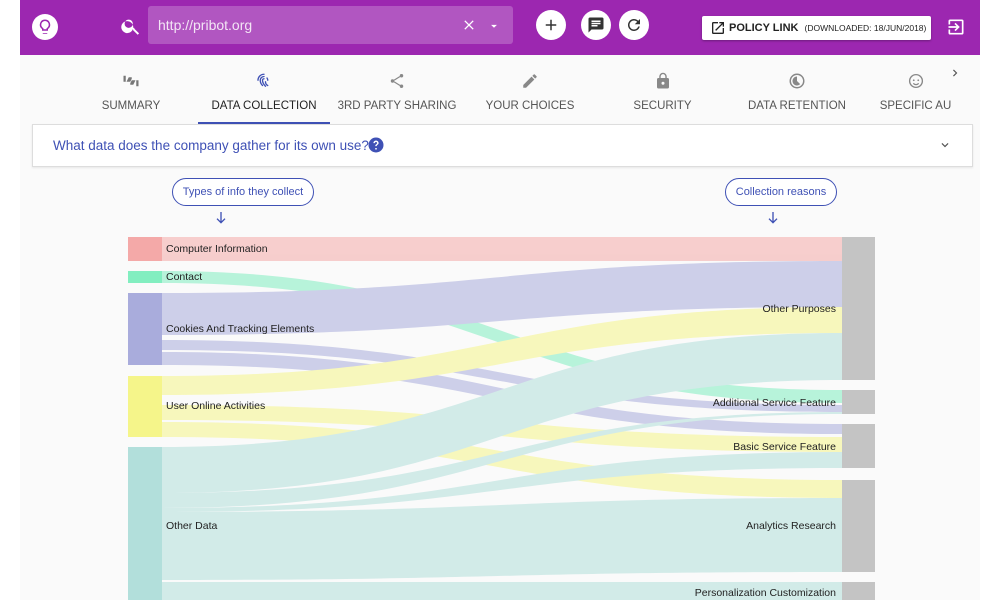 Image resolution: width=1000 pixels, height=600 pixels. What do you see at coordinates (765, 593) in the screenshot?
I see `label-personalization-customization: Personalization Customization` at bounding box center [765, 593].